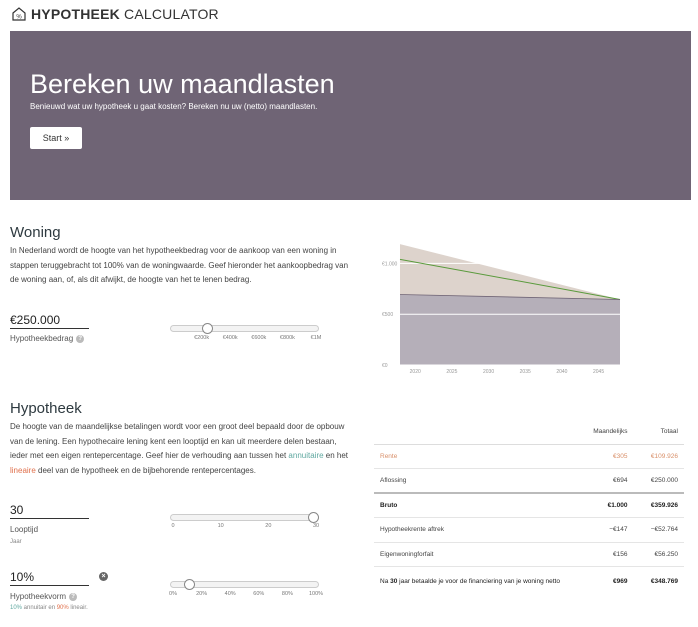 The height and width of the screenshot is (627, 698). I want to click on tick-label: 10, so click(220, 526).